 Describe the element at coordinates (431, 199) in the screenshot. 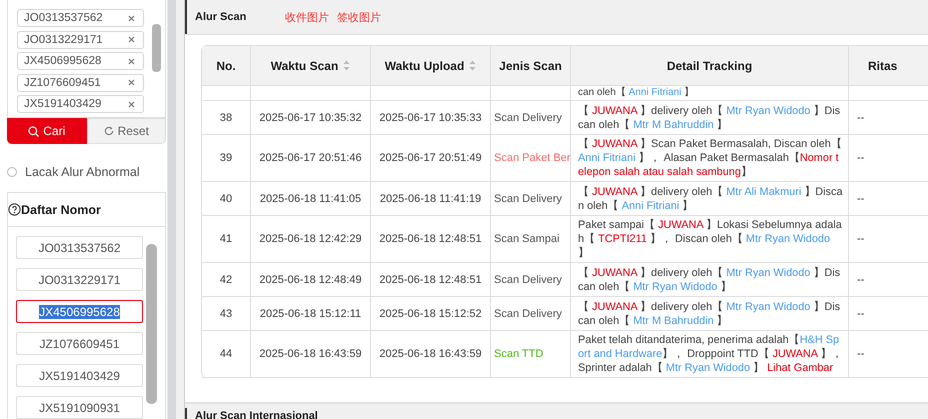

I see `table-cell: 2025-06-18 11:41:19` at that location.